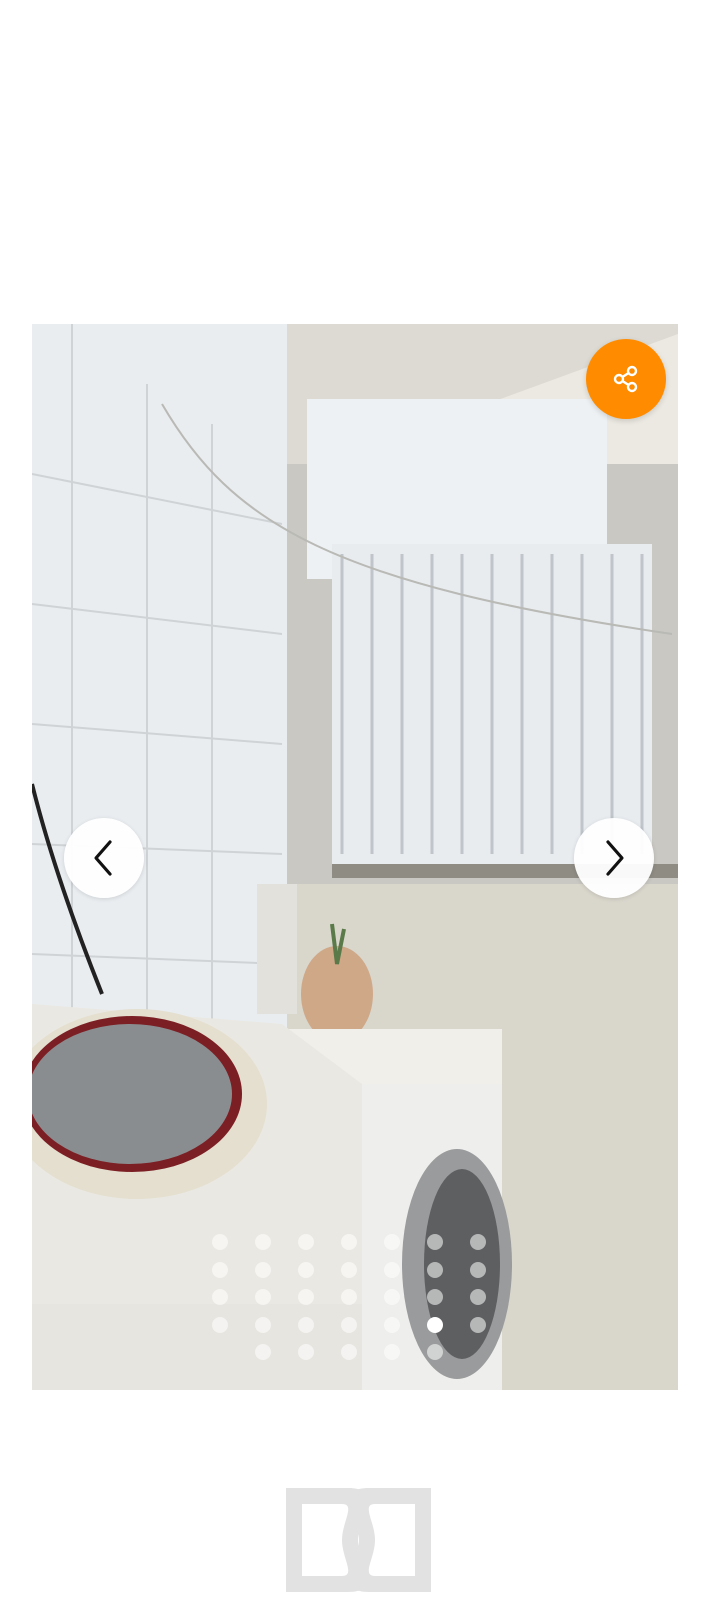 Image resolution: width=717 pixels, height=1600 pixels. What do you see at coordinates (362, 1314) in the screenshot?
I see `image-pagination-dots` at bounding box center [362, 1314].